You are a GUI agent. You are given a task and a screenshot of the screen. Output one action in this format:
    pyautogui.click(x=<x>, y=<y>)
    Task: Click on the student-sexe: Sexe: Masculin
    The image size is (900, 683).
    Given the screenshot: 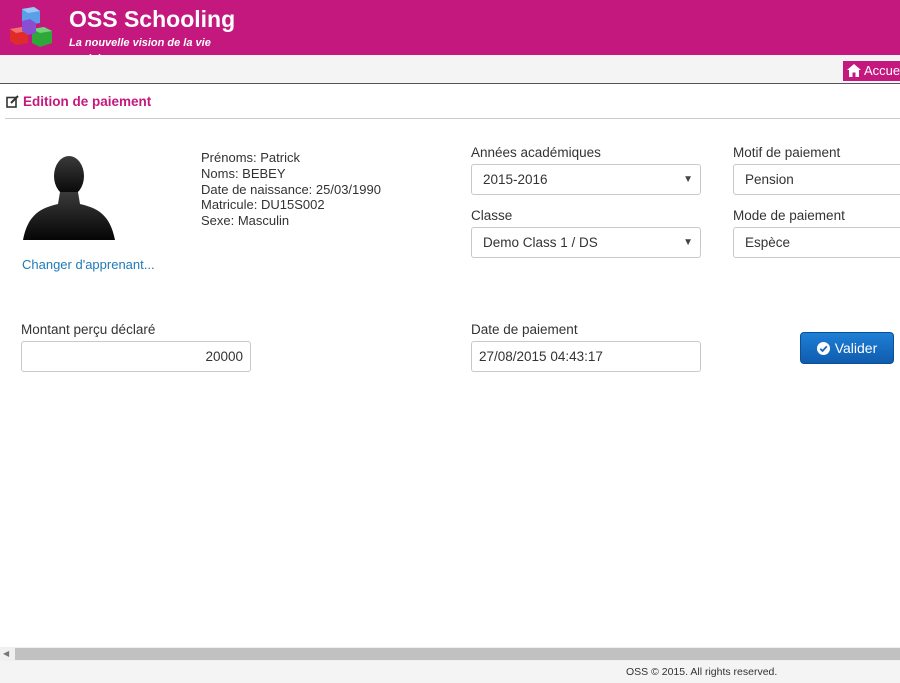 What is the action you would take?
    pyautogui.click(x=245, y=221)
    